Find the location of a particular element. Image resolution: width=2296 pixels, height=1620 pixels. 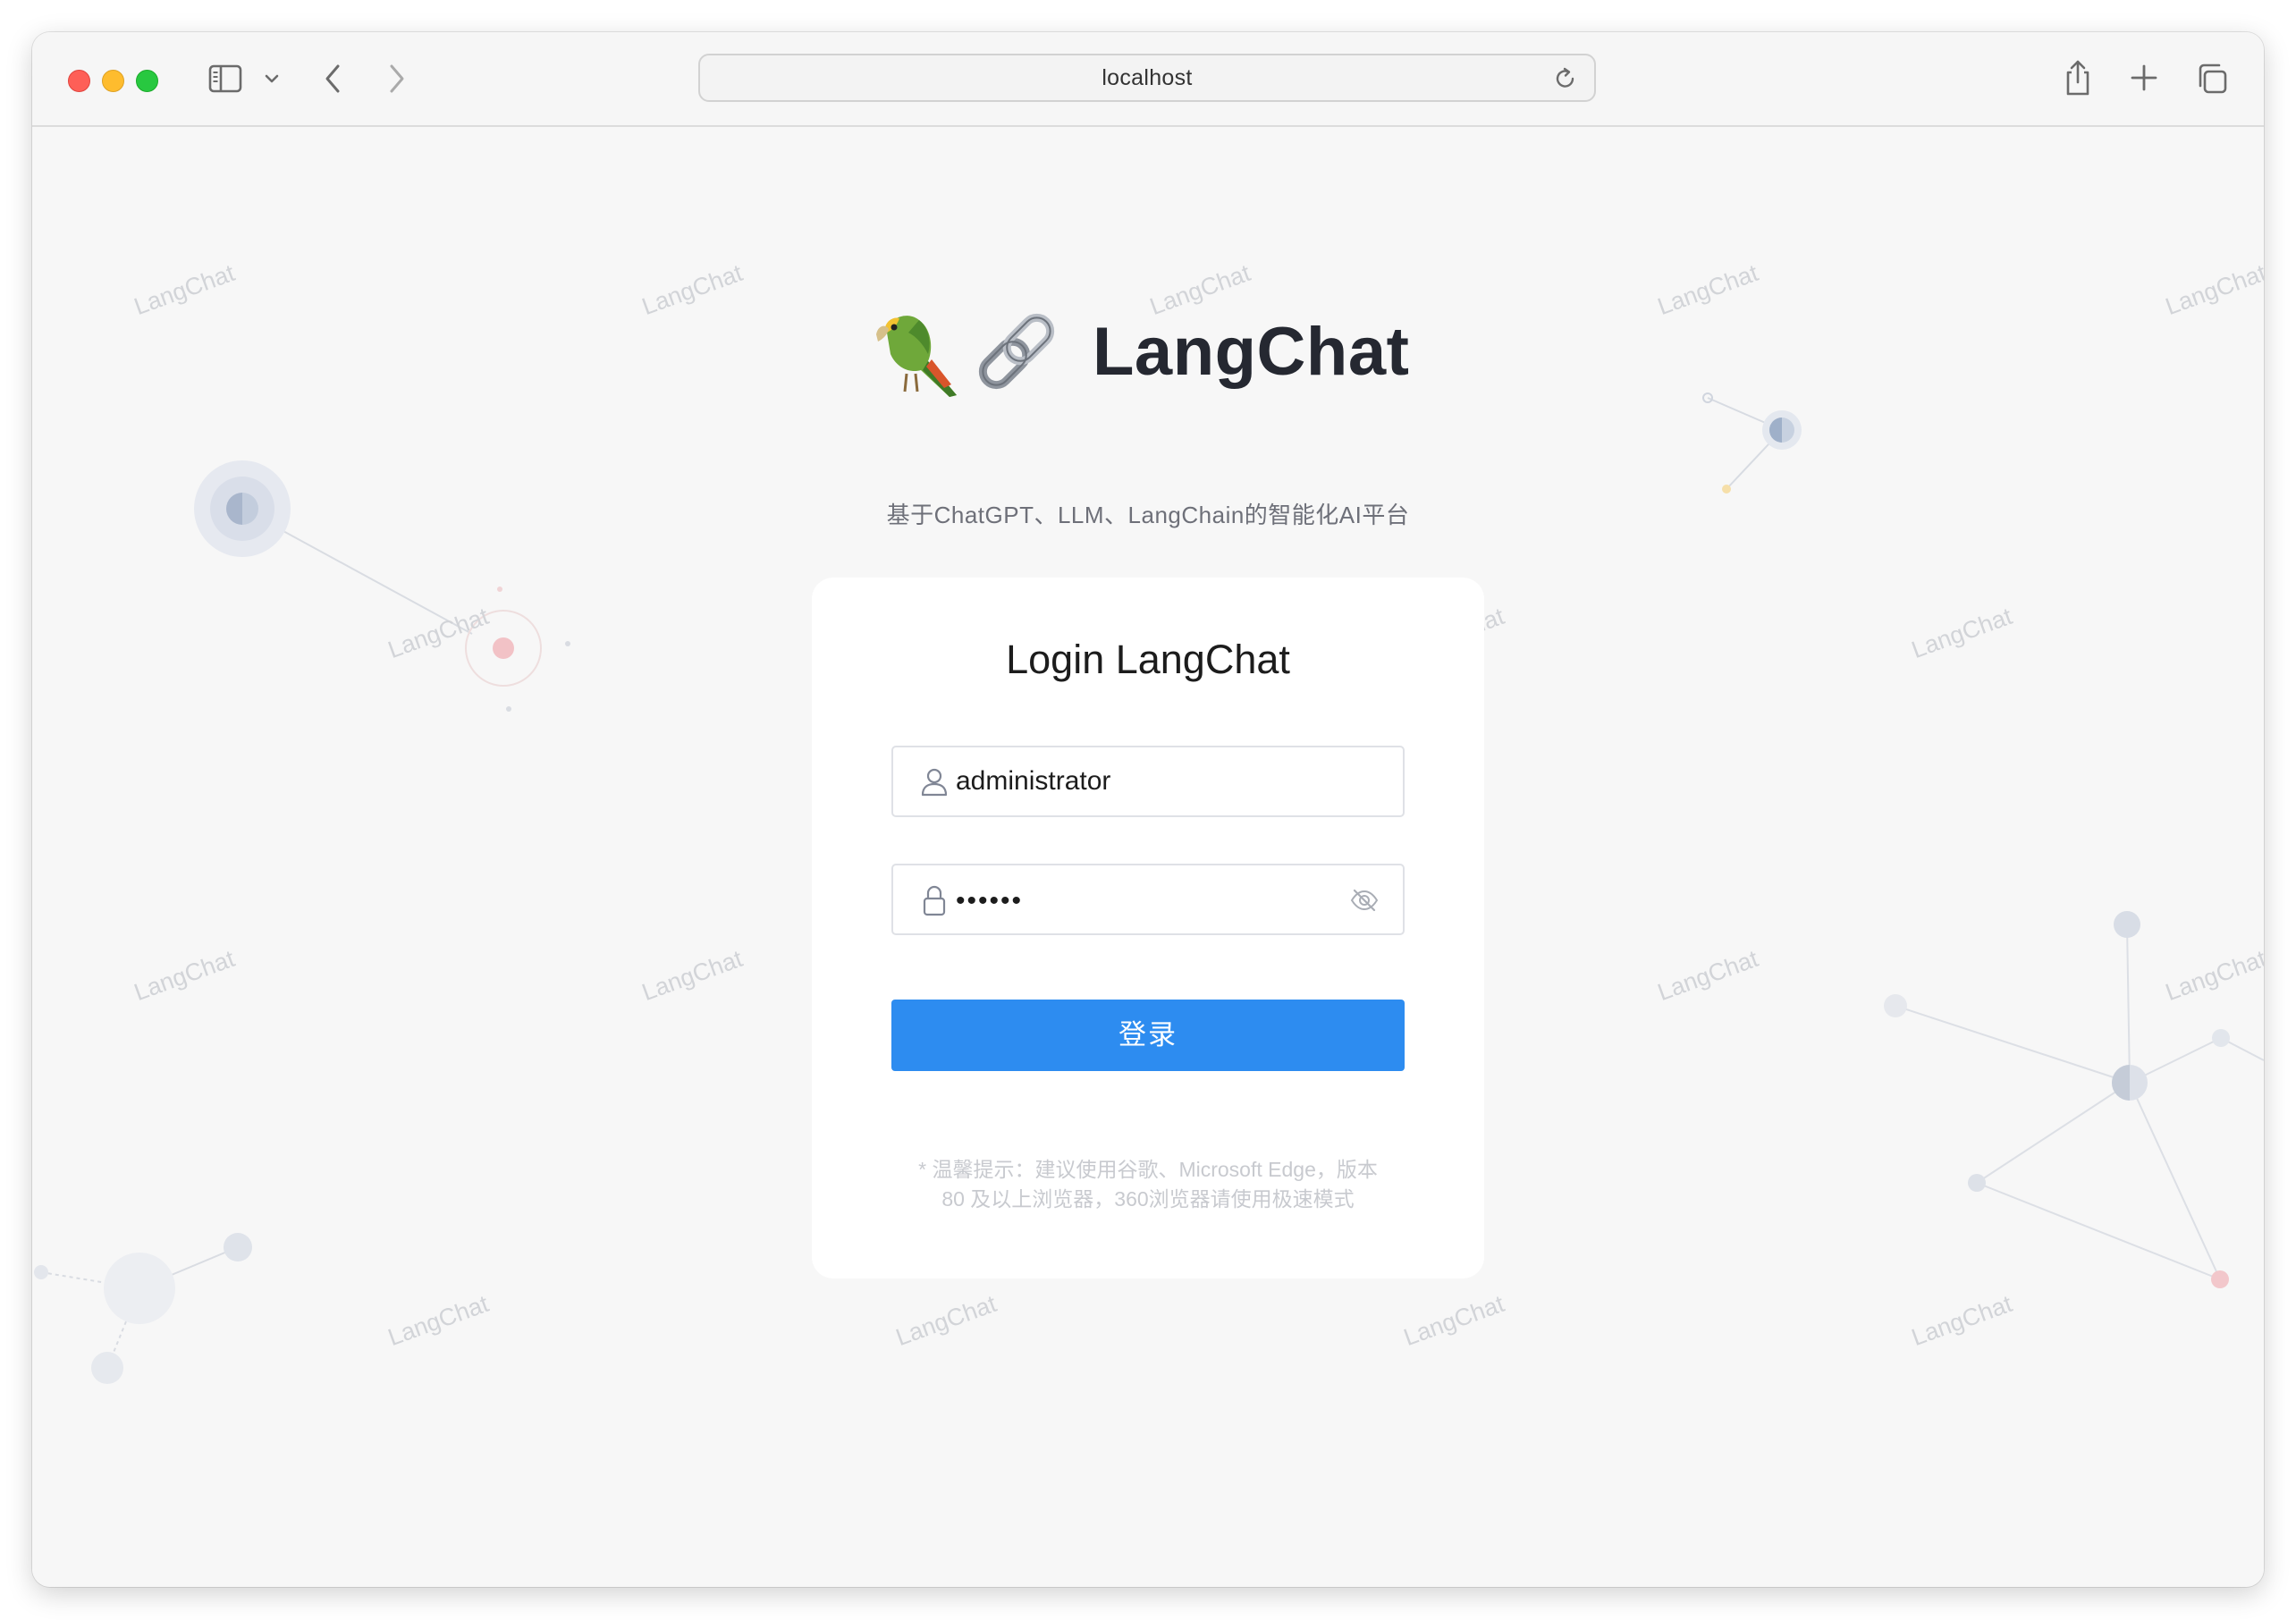

chevron-left-icon is located at coordinates (333, 79).